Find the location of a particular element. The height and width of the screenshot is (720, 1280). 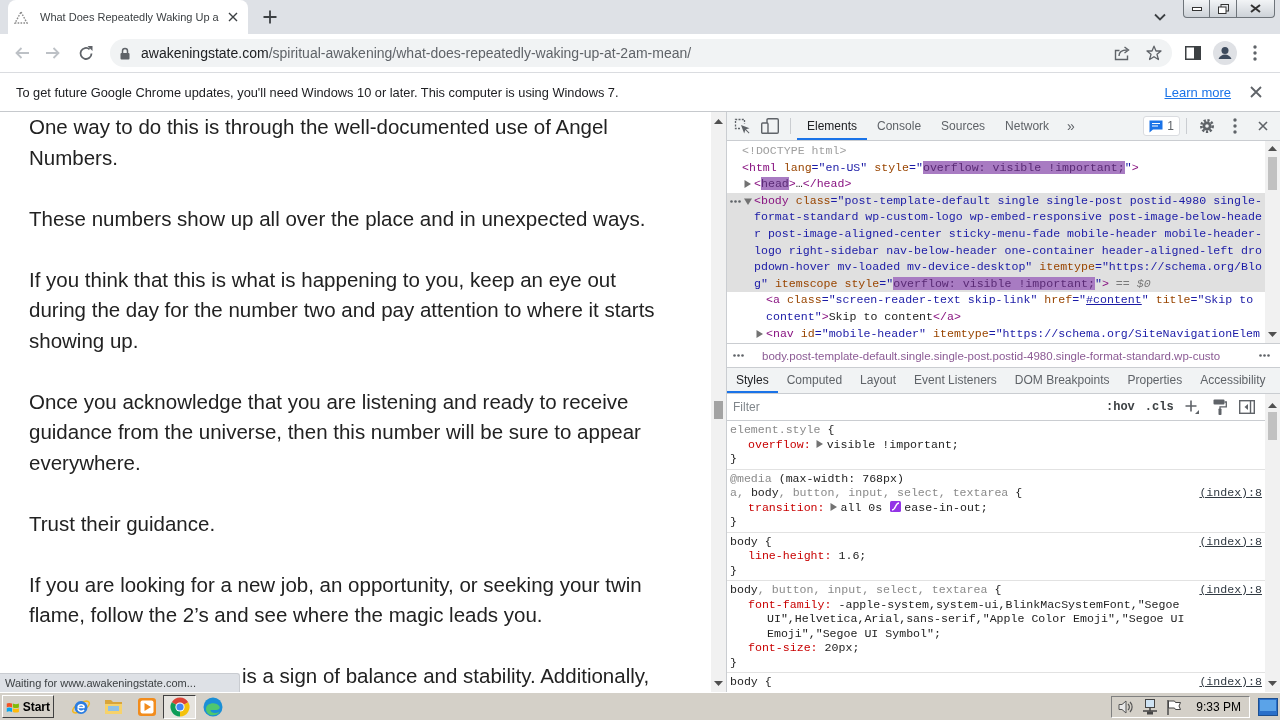

speaker-icon is located at coordinates (1126, 706).